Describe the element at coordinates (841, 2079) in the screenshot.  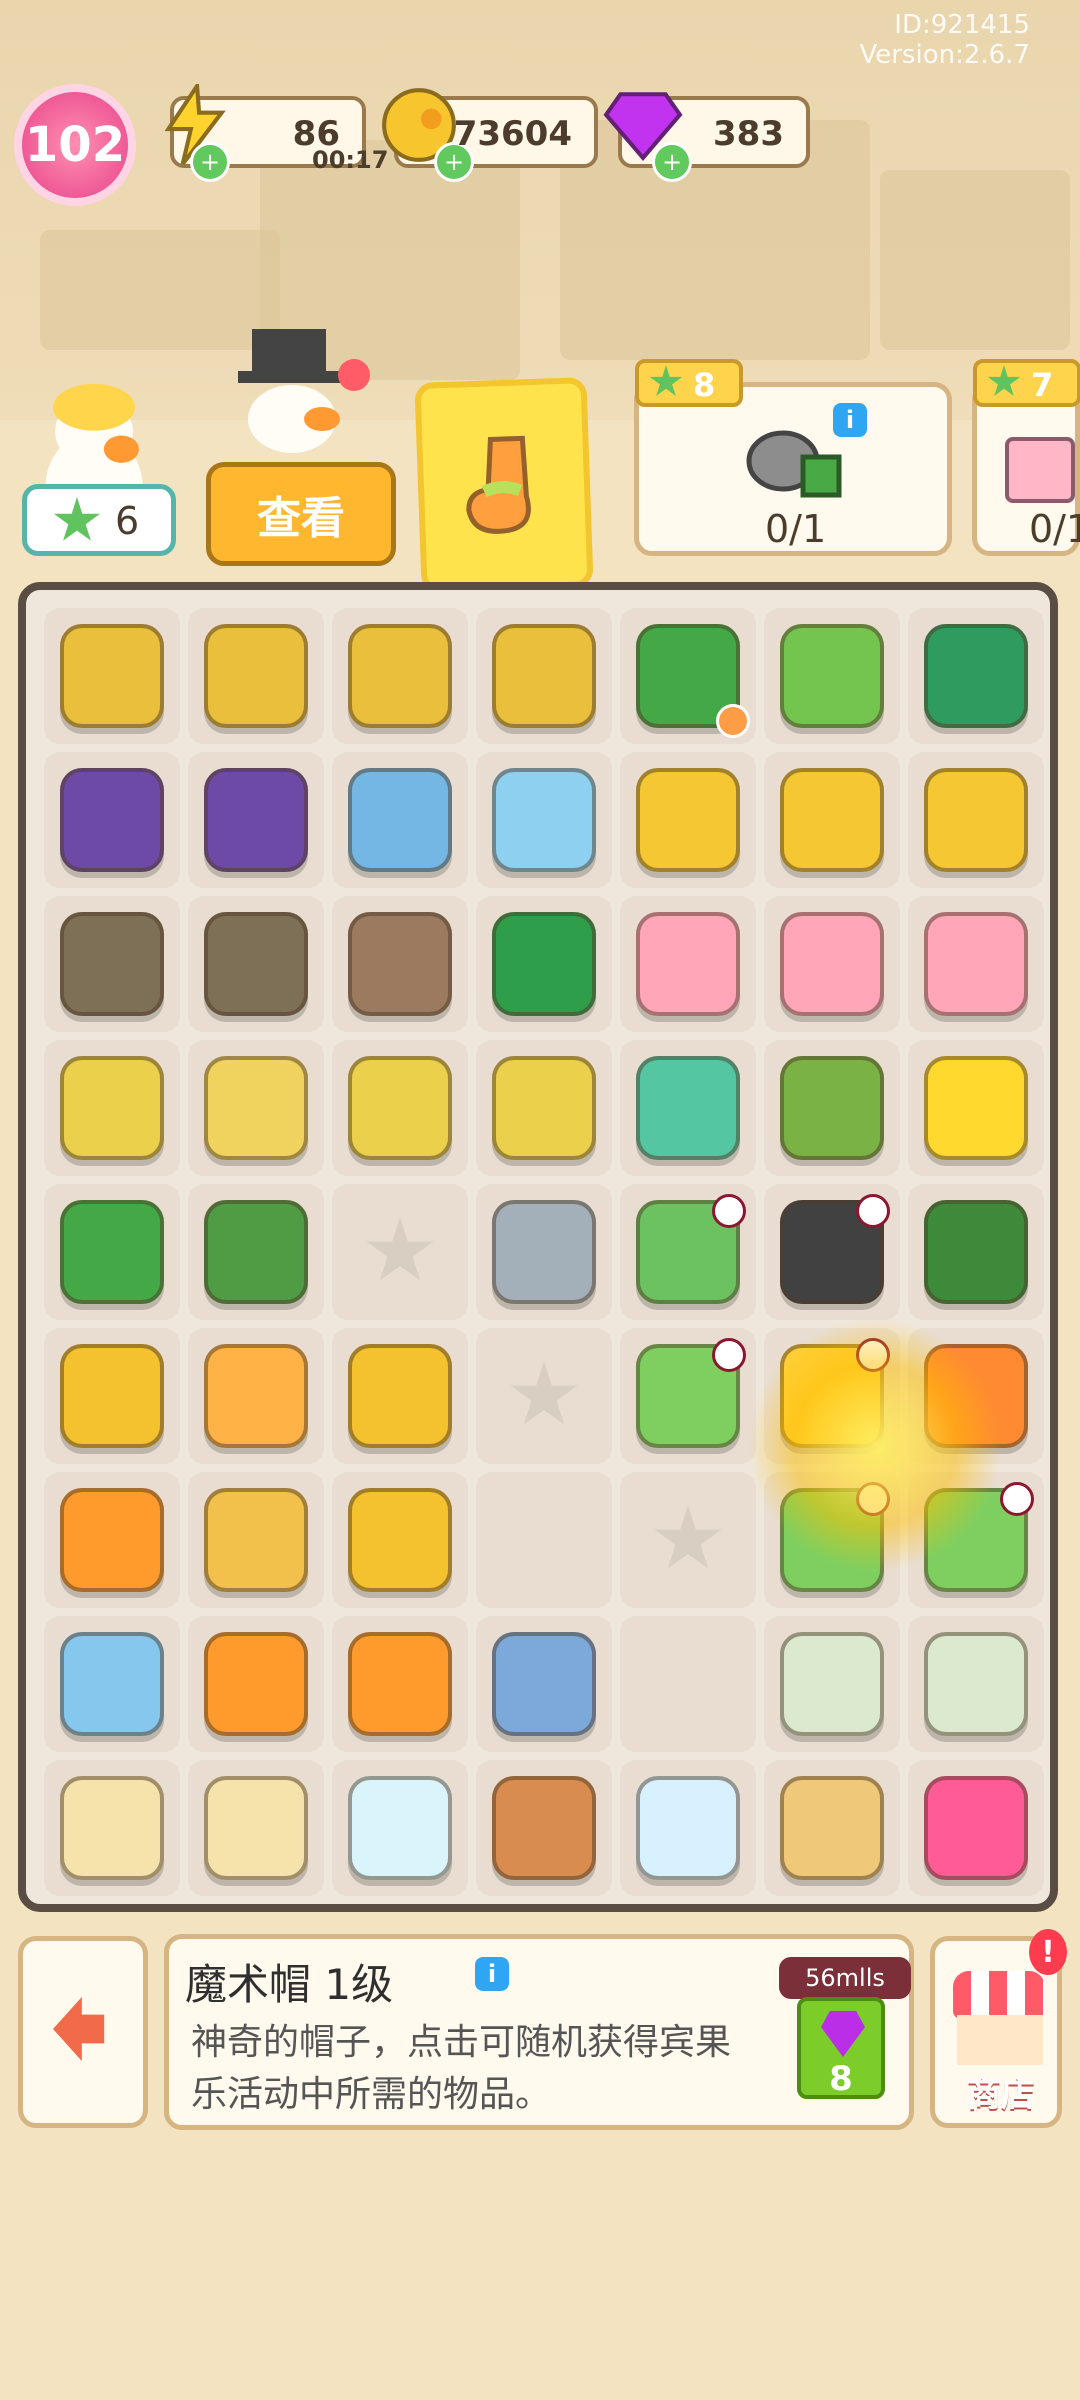
I see `gem-cost: 8` at that location.